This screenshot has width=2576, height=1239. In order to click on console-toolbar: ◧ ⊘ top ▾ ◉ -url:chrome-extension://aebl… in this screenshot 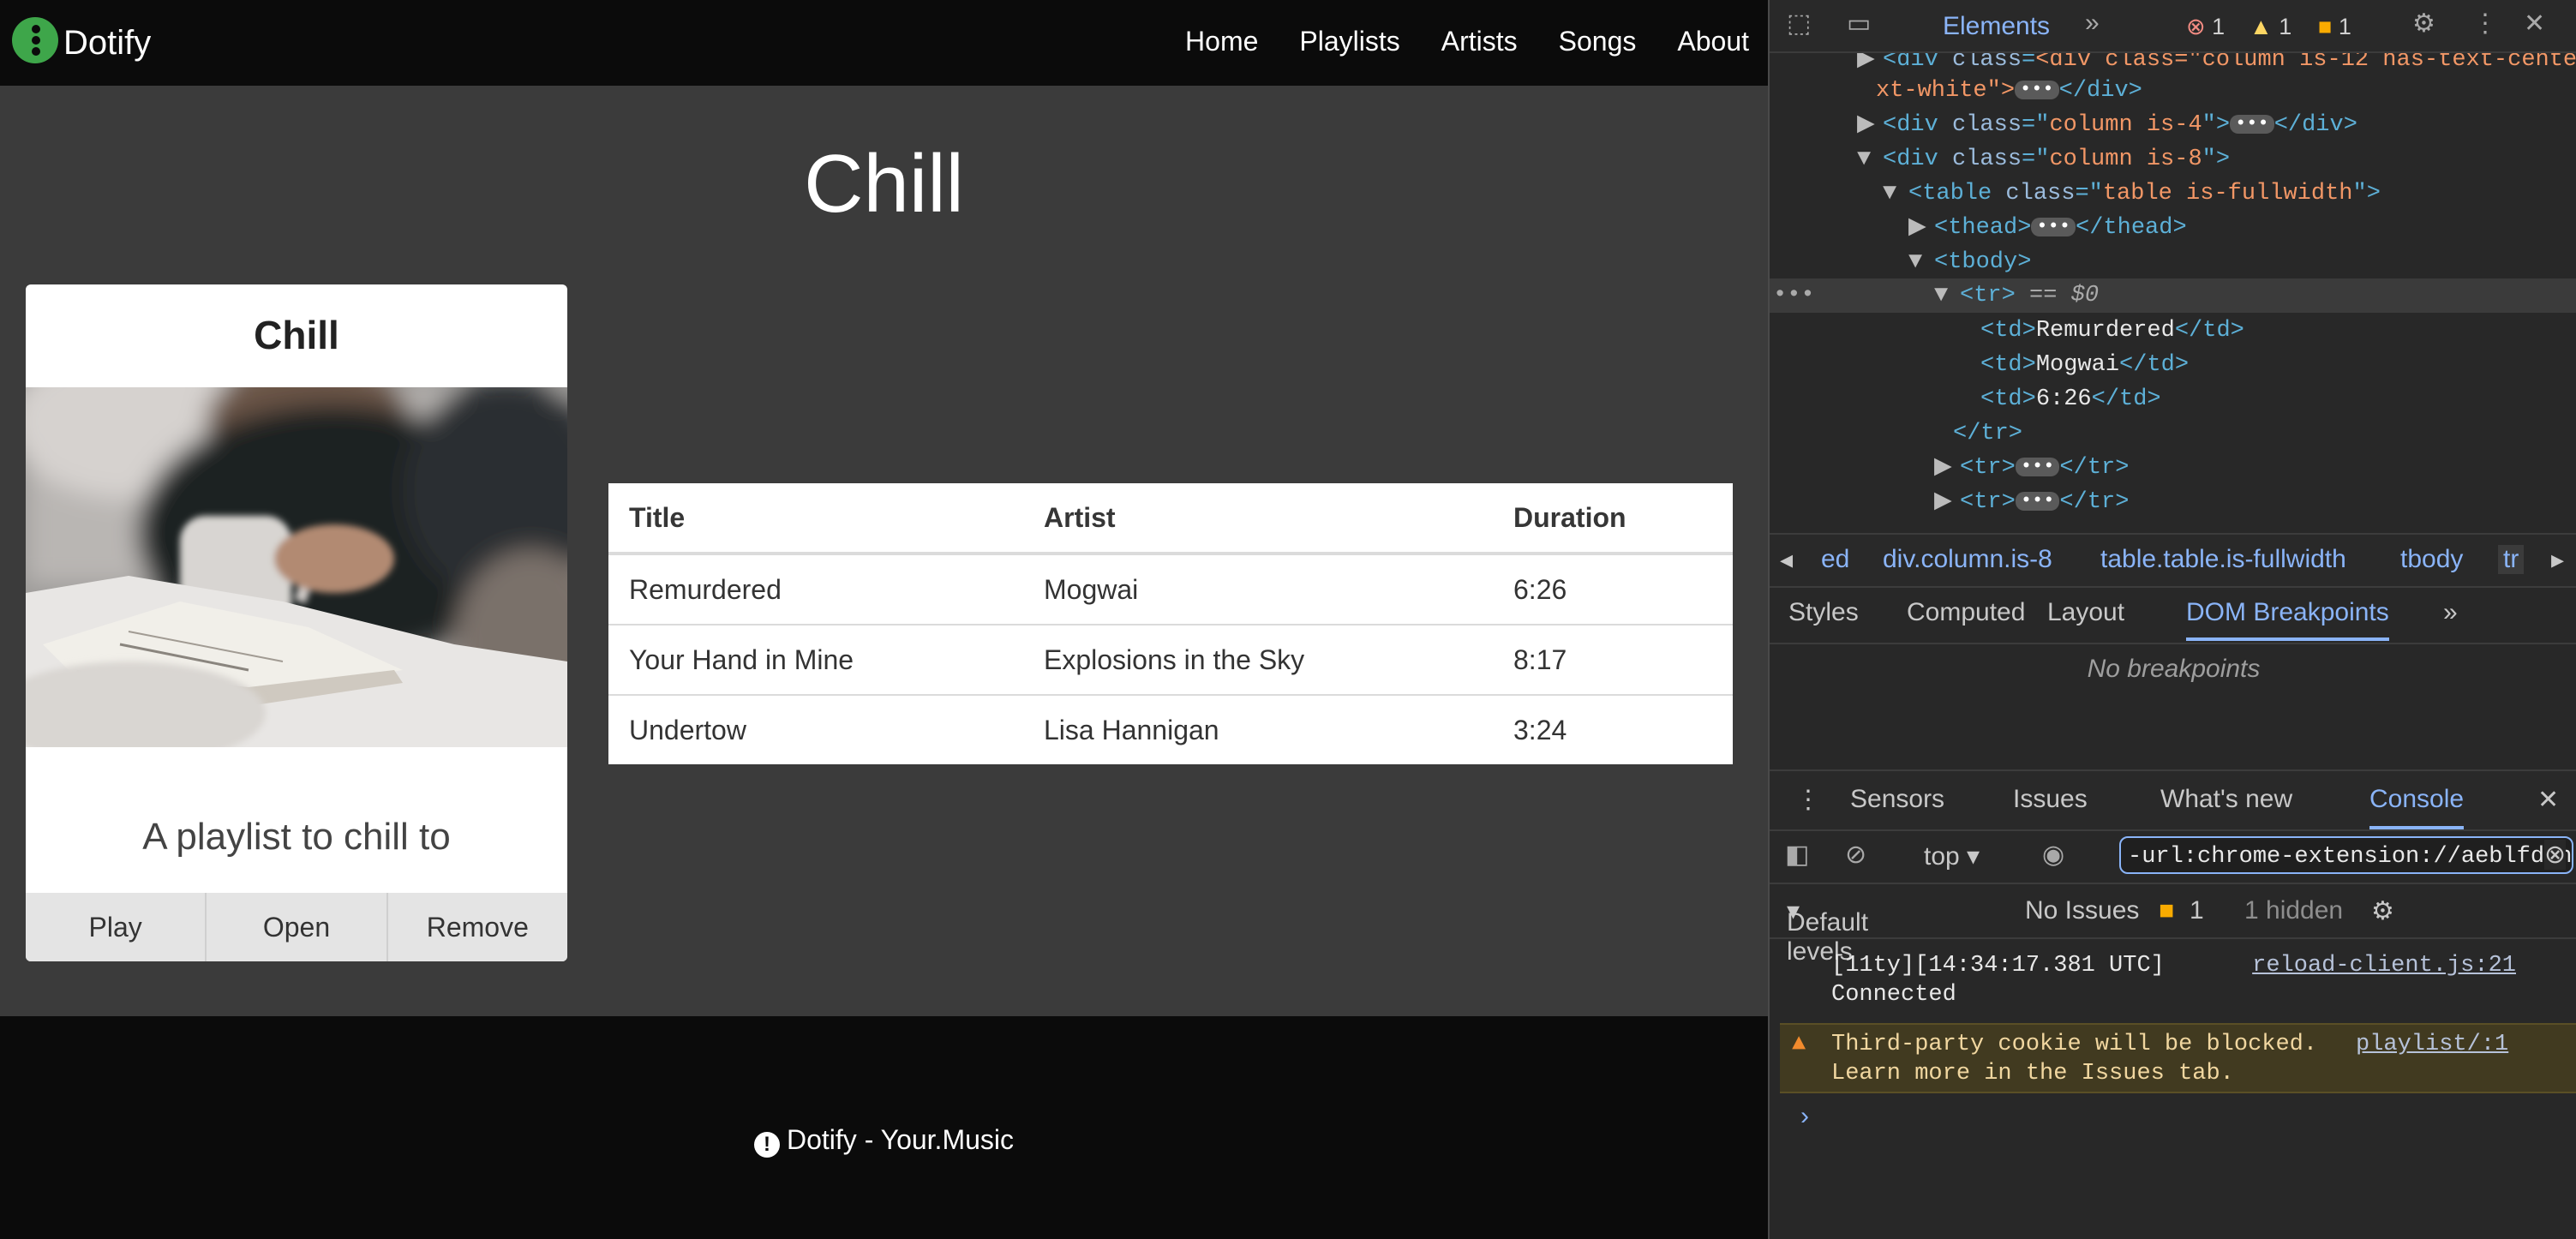, I will do `click(2173, 856)`.